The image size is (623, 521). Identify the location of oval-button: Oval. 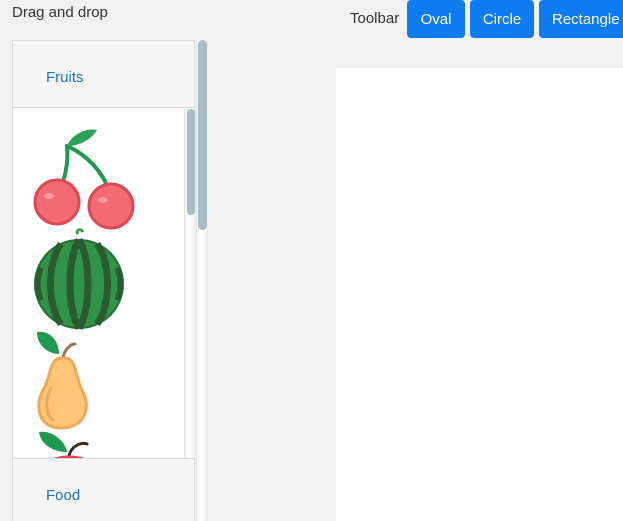
(436, 19).